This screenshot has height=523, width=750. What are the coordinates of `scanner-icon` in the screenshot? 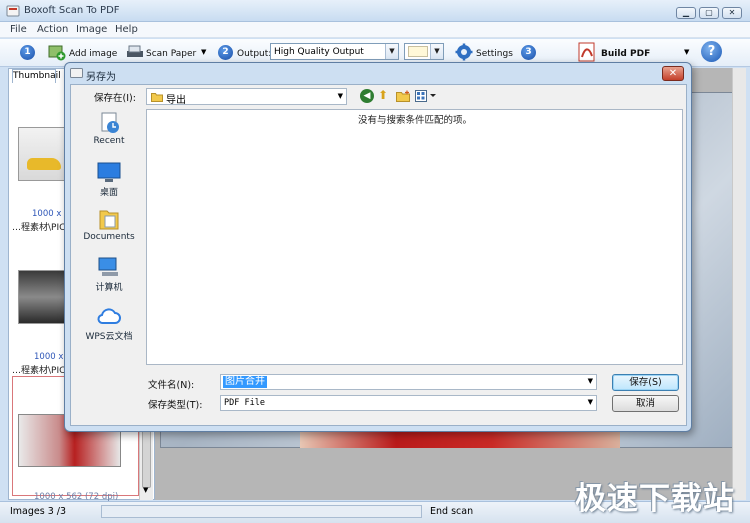 It's located at (135, 51).